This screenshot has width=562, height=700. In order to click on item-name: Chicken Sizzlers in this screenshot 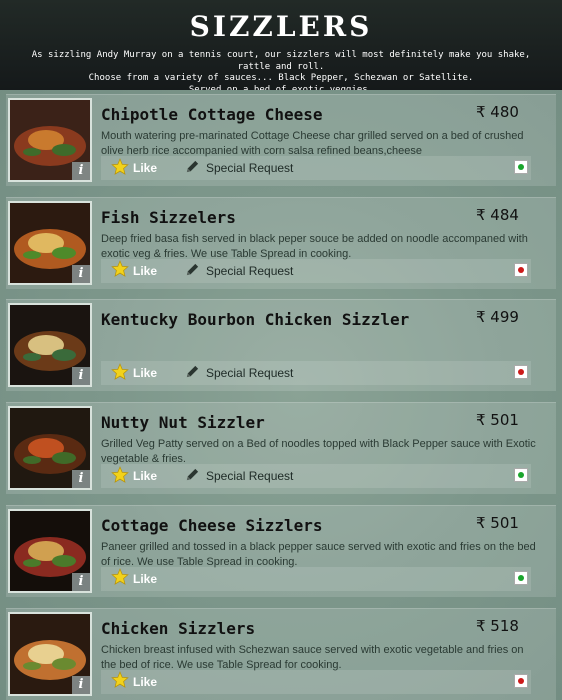, I will do `click(178, 628)`.